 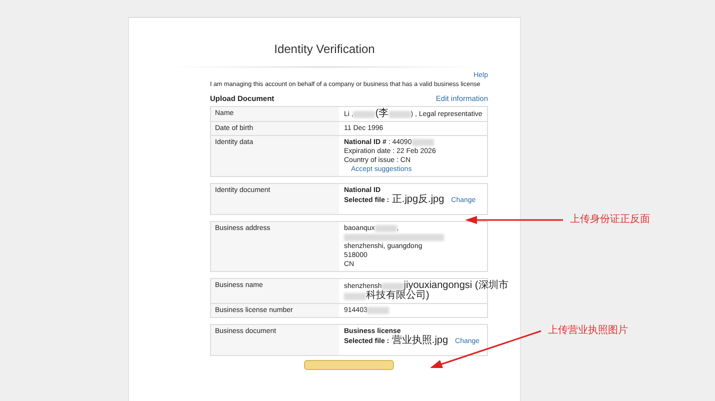 I want to click on partial-button, so click(x=349, y=365).